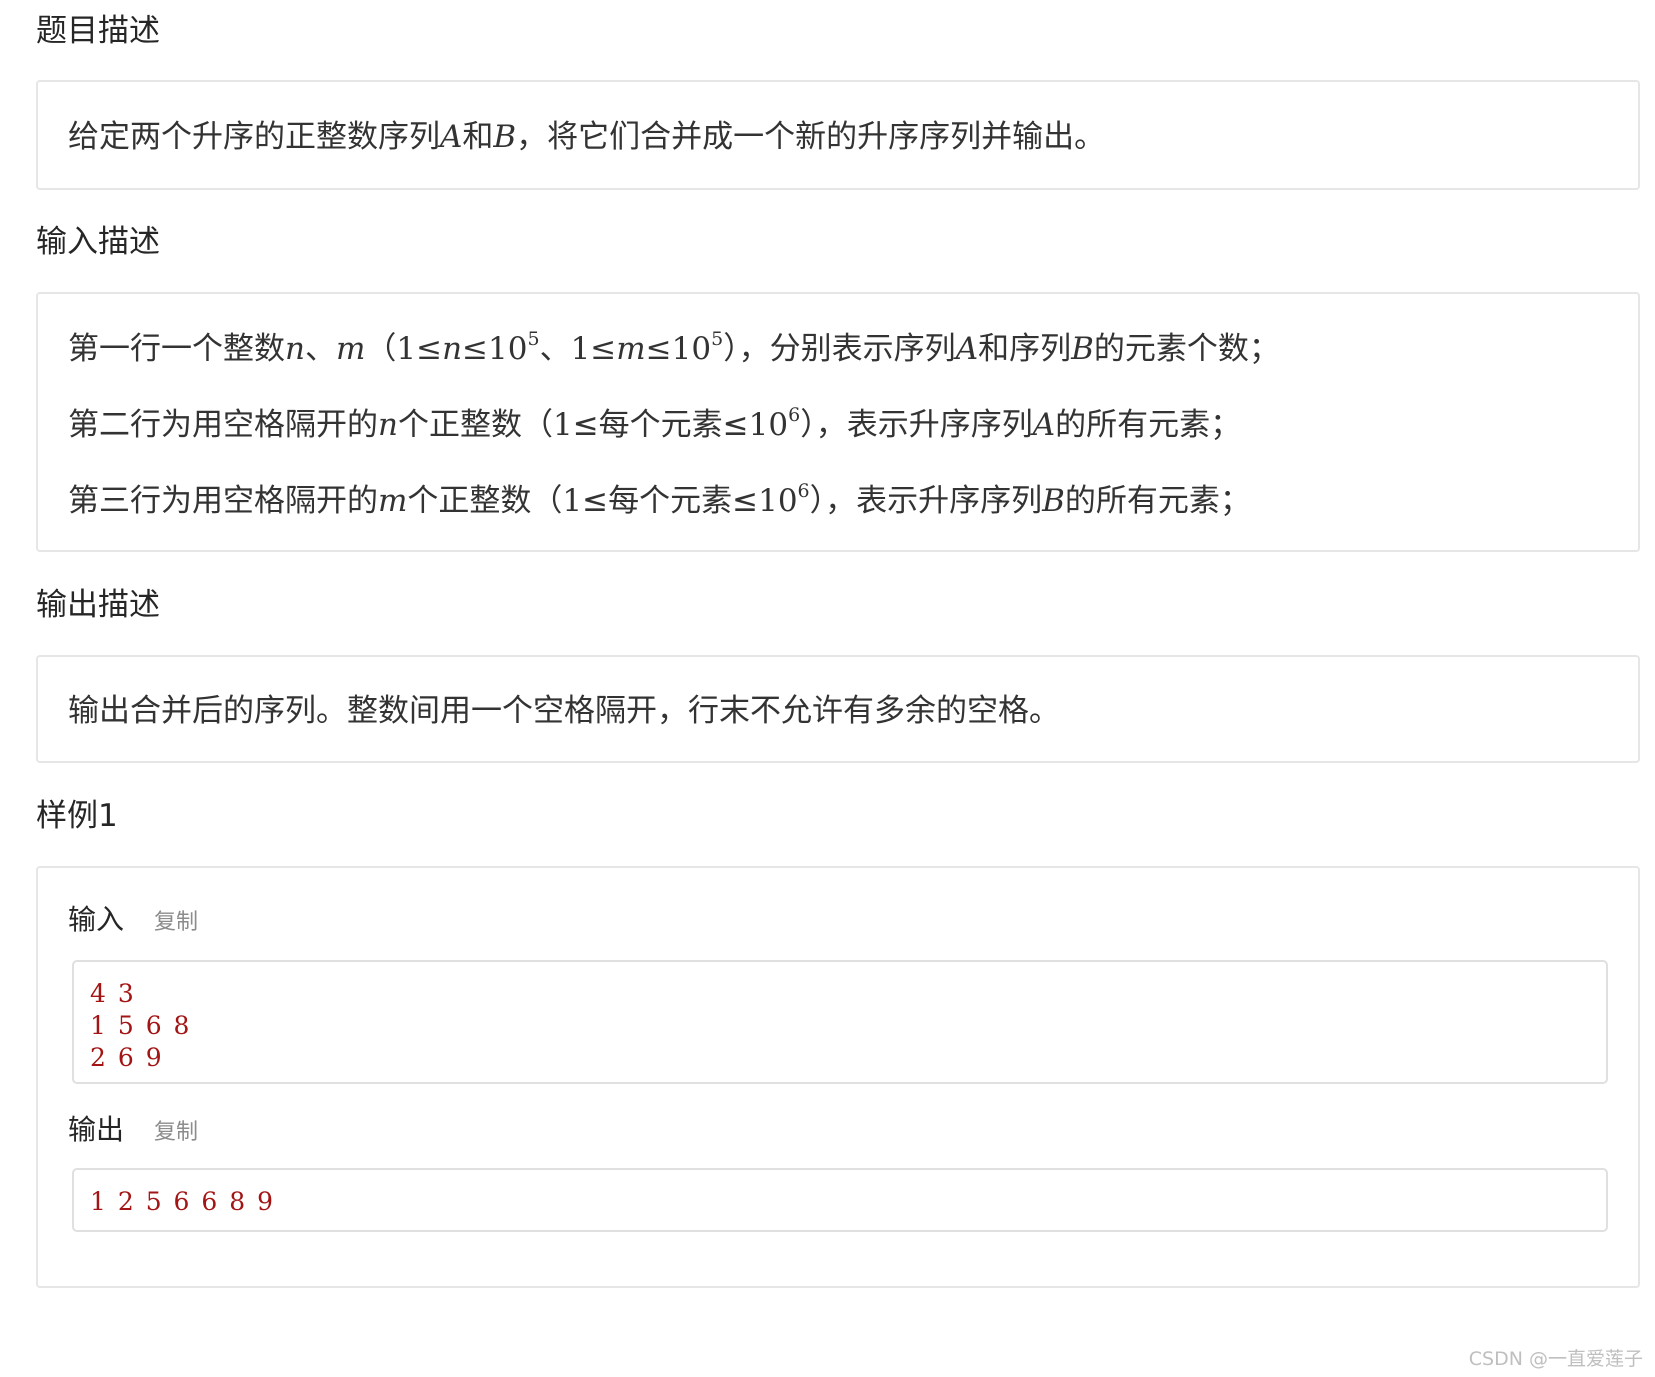 The image size is (1655, 1377). Describe the element at coordinates (141, 1025) in the screenshot. I see `code-line: 1 5 6 8` at that location.